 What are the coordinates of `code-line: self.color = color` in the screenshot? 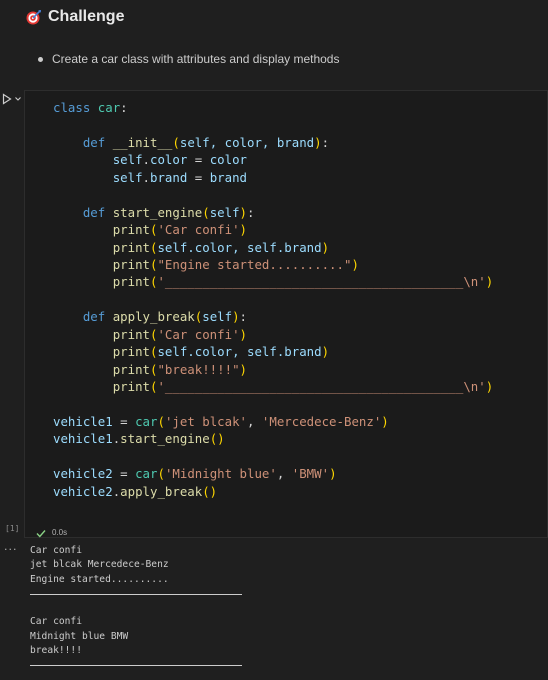 It's located at (180, 160).